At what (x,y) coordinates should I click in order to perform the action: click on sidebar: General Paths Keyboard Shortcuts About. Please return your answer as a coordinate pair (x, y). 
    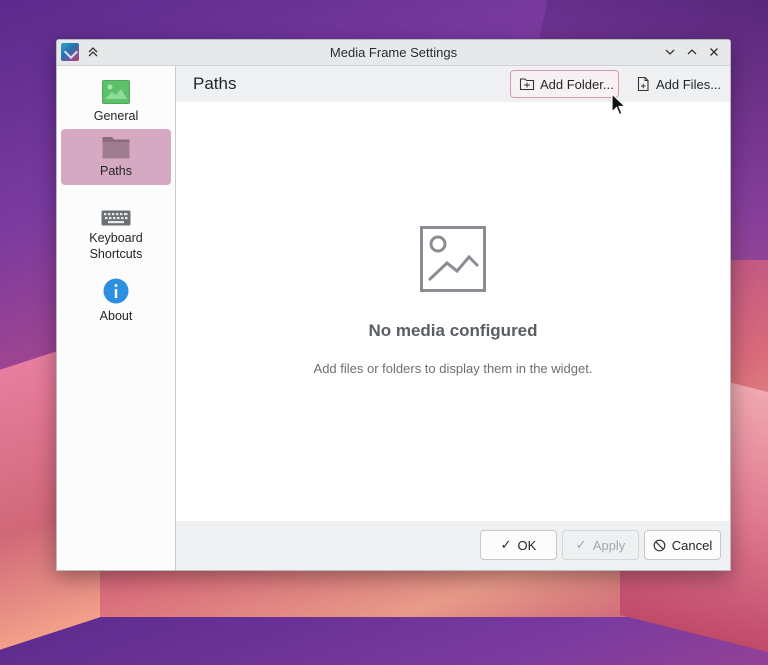
    Looking at the image, I should click on (116, 318).